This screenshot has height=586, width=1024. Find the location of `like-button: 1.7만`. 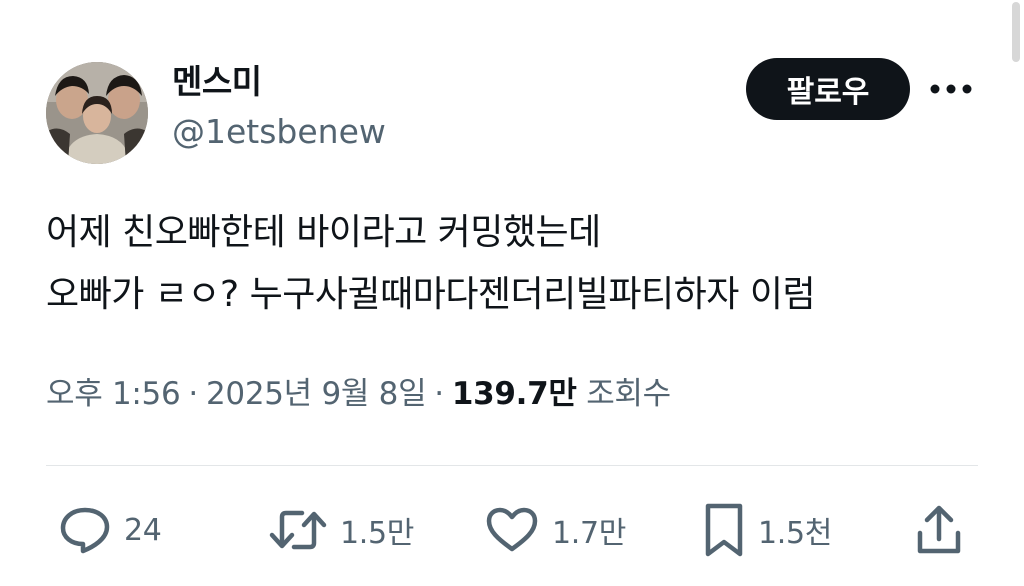

like-button: 1.7만 is located at coordinates (555, 530).